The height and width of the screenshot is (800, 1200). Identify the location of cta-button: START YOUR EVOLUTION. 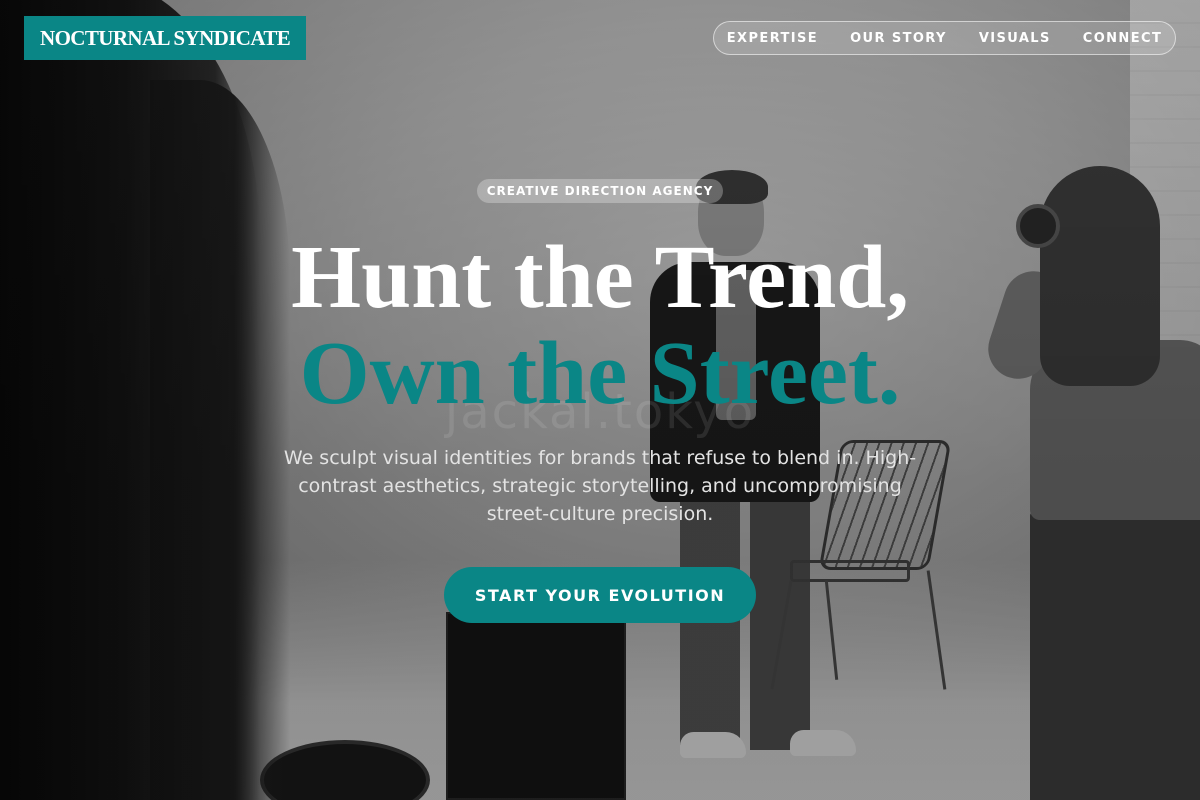
(600, 595).